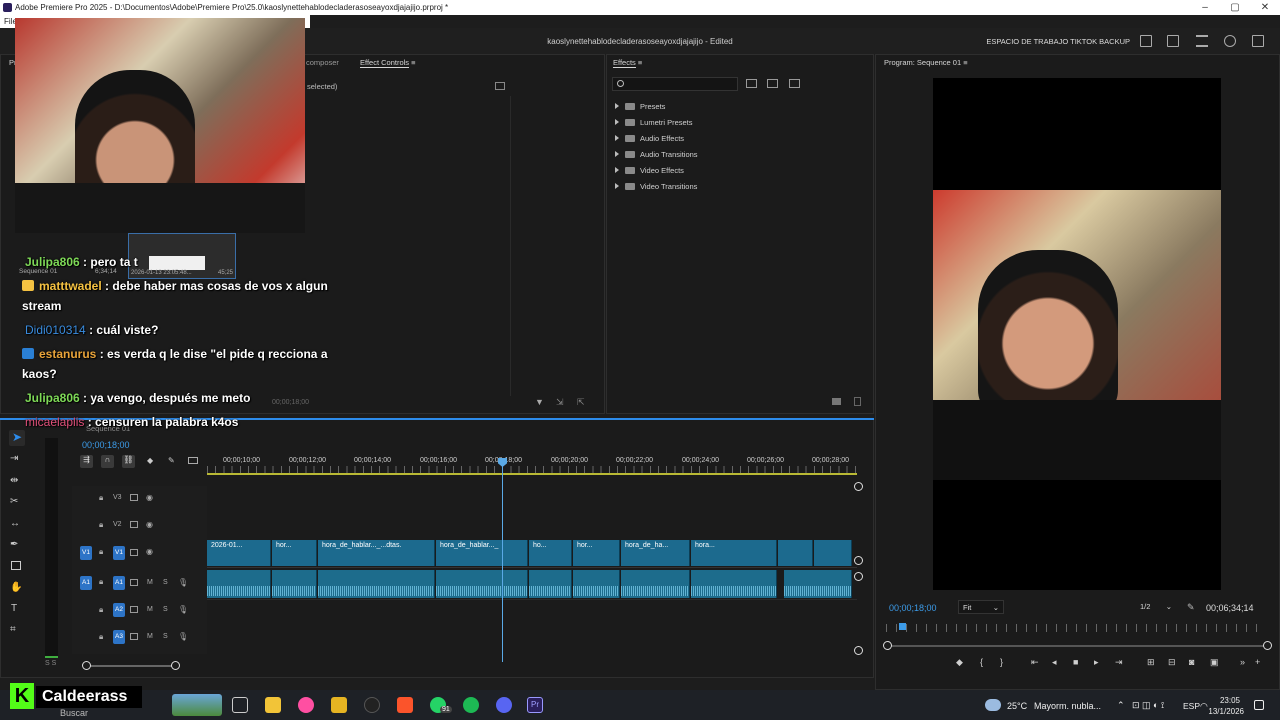  I want to click on slip-icon: ↔, so click(15, 523).